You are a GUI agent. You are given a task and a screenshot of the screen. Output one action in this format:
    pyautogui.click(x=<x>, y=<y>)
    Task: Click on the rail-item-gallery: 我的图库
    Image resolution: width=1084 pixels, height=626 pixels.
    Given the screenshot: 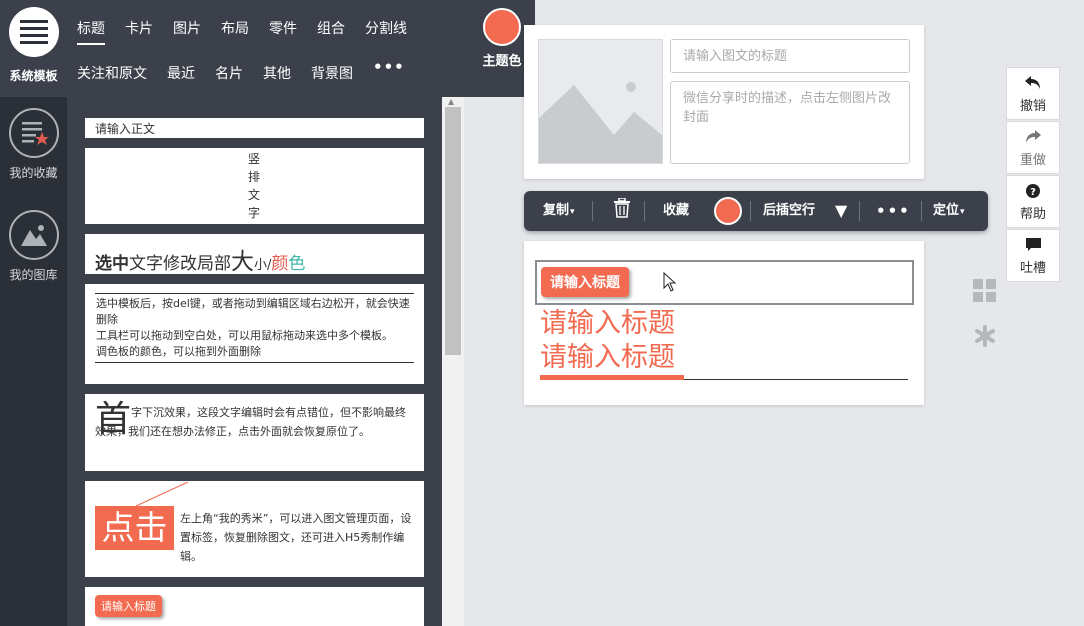 What is the action you would take?
    pyautogui.click(x=33, y=246)
    